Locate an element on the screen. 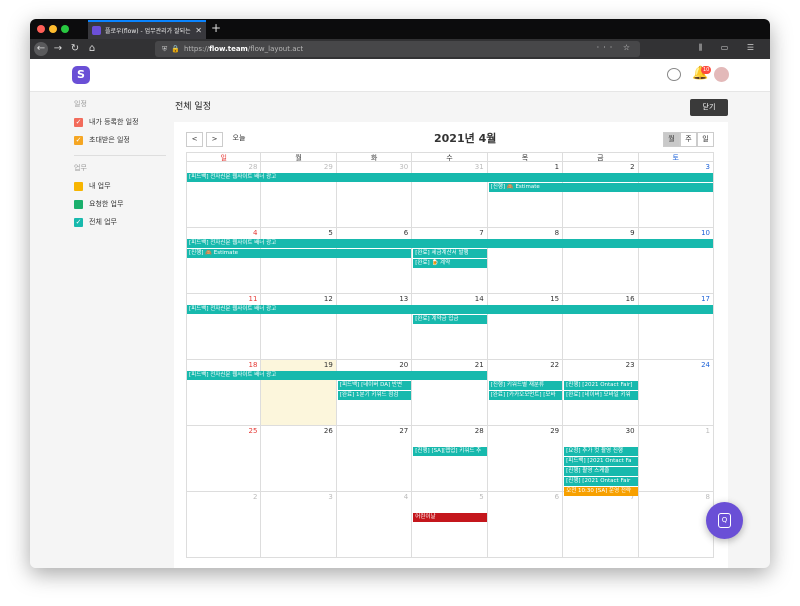  calendar-day-cell: 15 is located at coordinates (525, 327).